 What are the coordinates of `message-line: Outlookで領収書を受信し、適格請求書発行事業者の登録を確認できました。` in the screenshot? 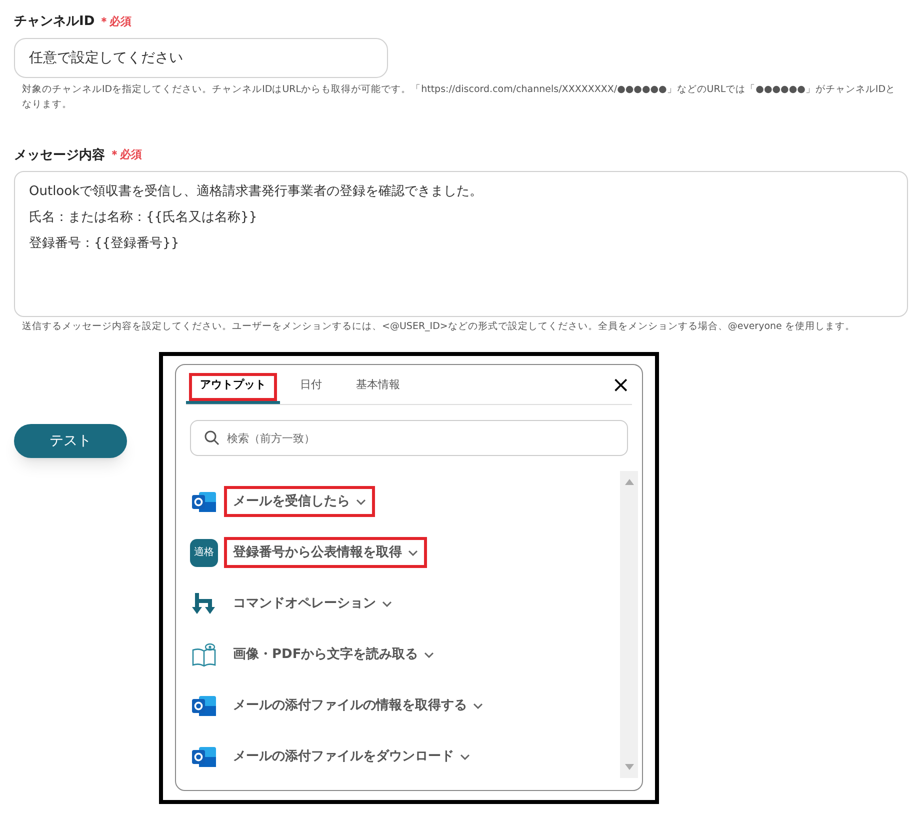 It's located at (256, 192).